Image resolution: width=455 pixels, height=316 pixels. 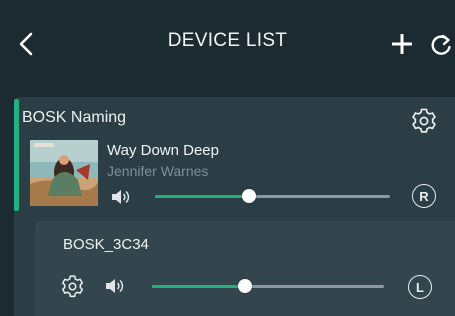 I want to click on channel-badge: L, so click(x=420, y=287).